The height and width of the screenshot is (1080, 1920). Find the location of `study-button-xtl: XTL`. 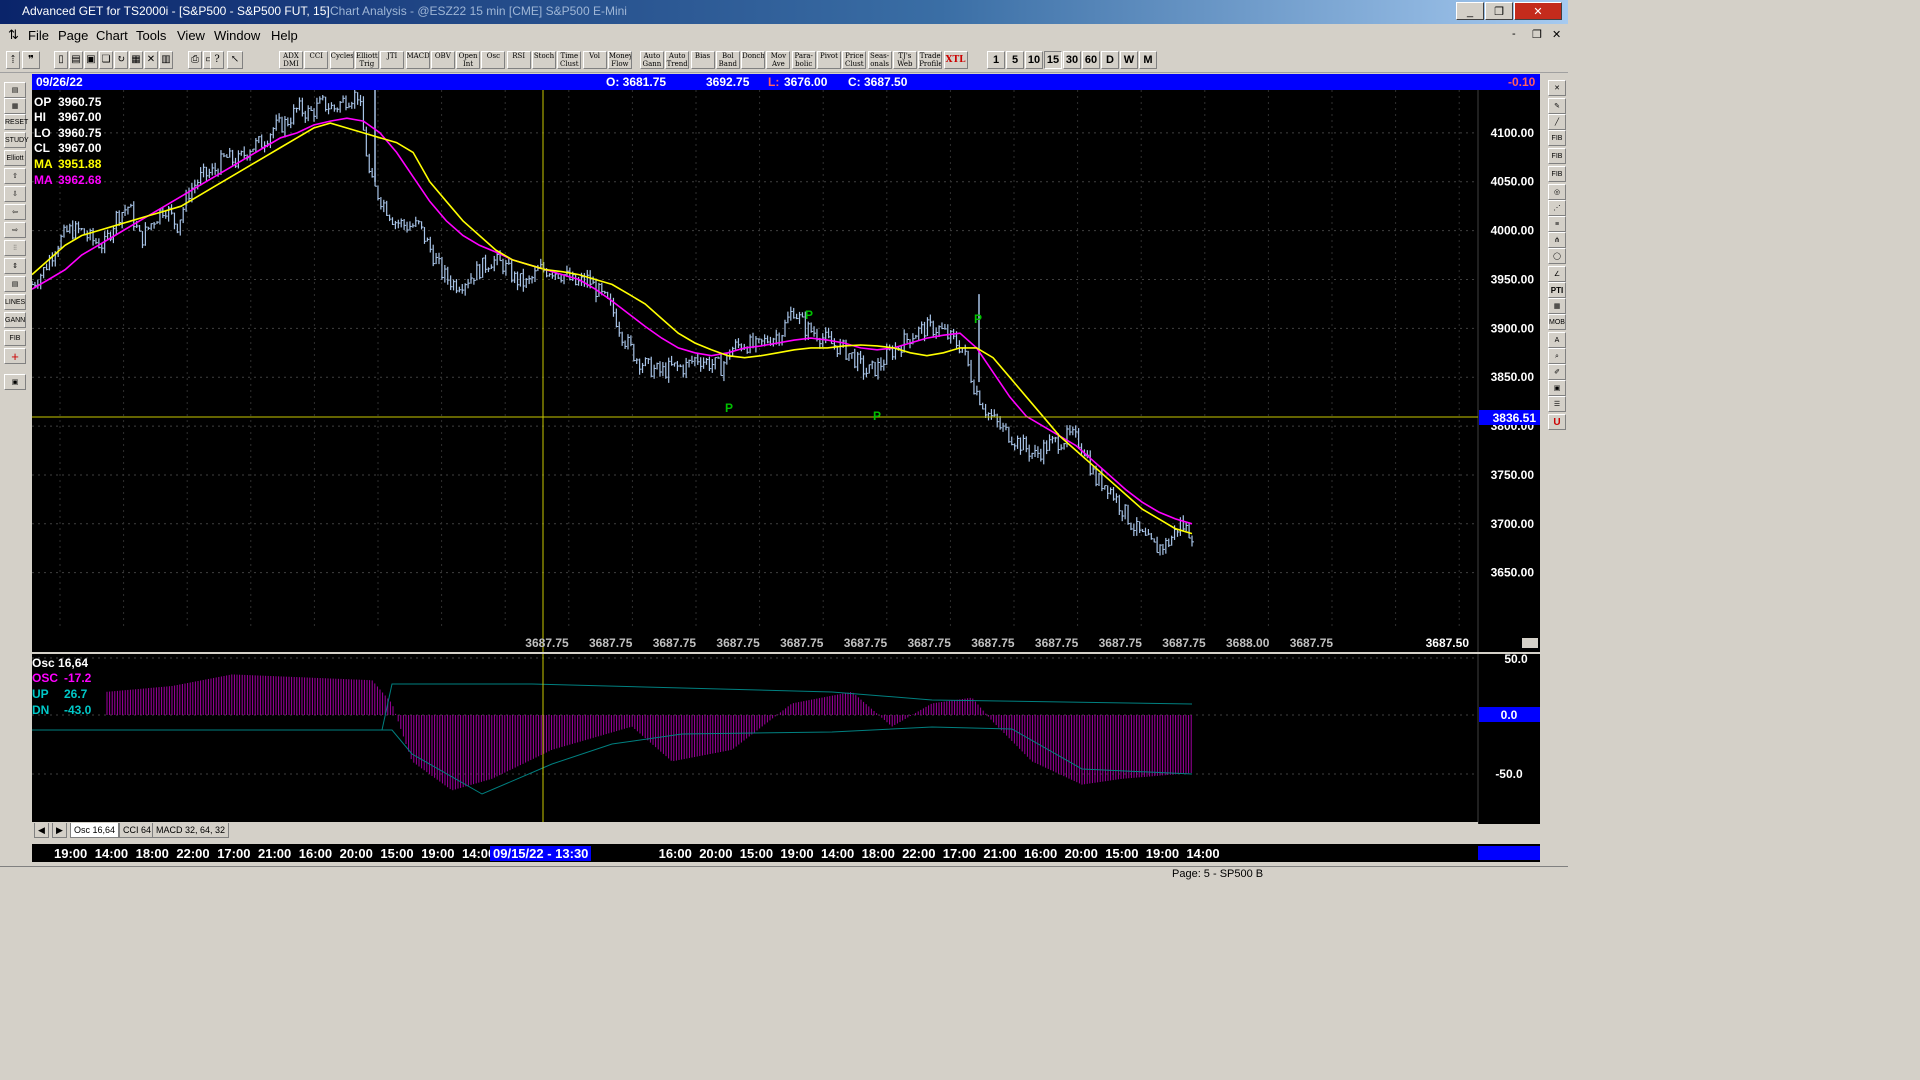

study-button-xtl: XTL is located at coordinates (955, 60).